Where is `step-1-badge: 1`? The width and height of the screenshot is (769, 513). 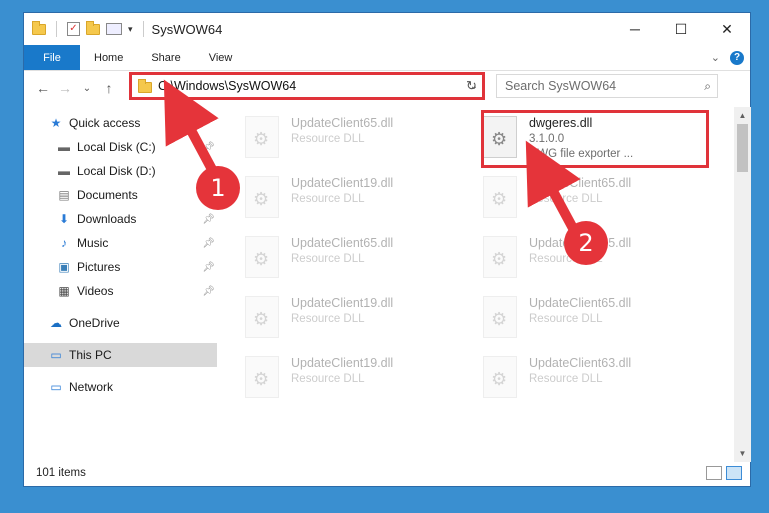 step-1-badge: 1 is located at coordinates (218, 188).